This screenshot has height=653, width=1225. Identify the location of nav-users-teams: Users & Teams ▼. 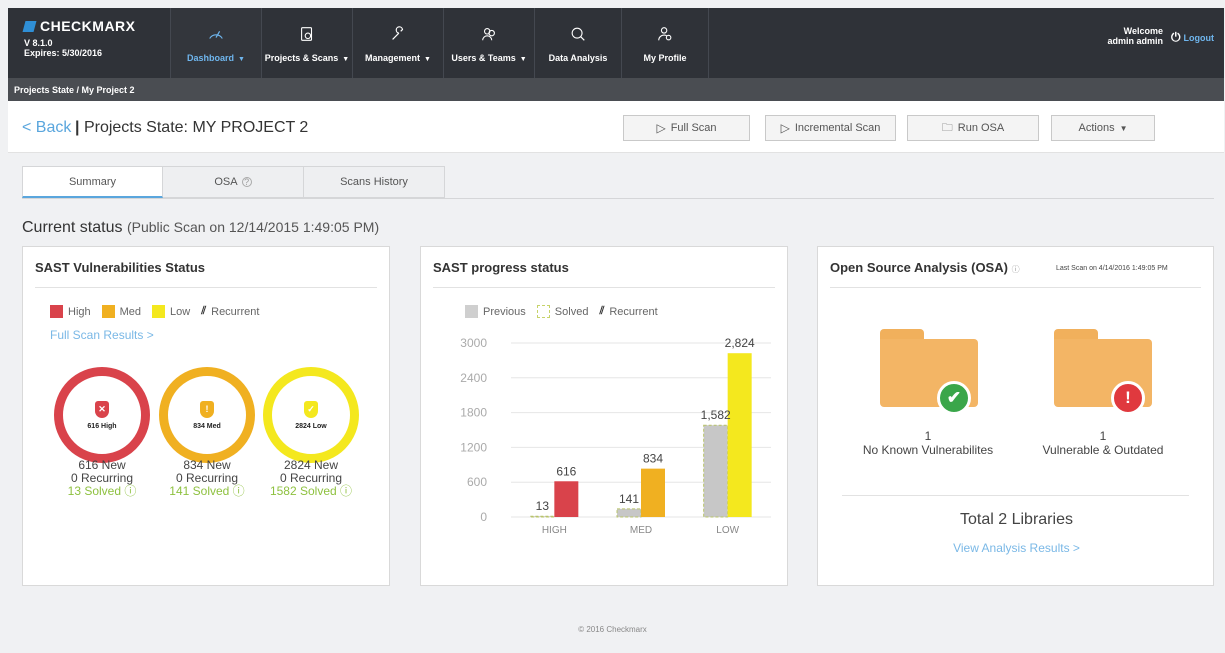
(488, 43).